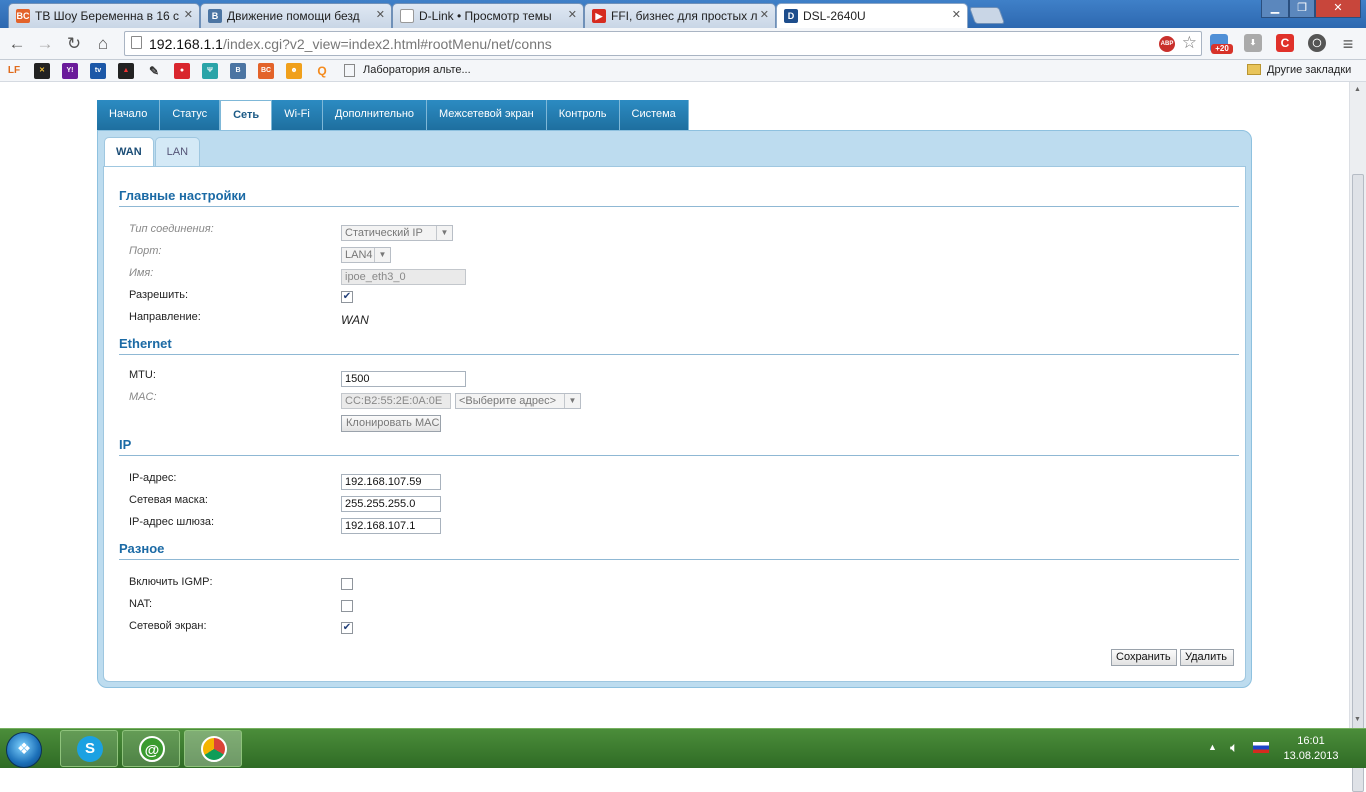  I want to click on taskbar-mail-agent: @, so click(151, 748).